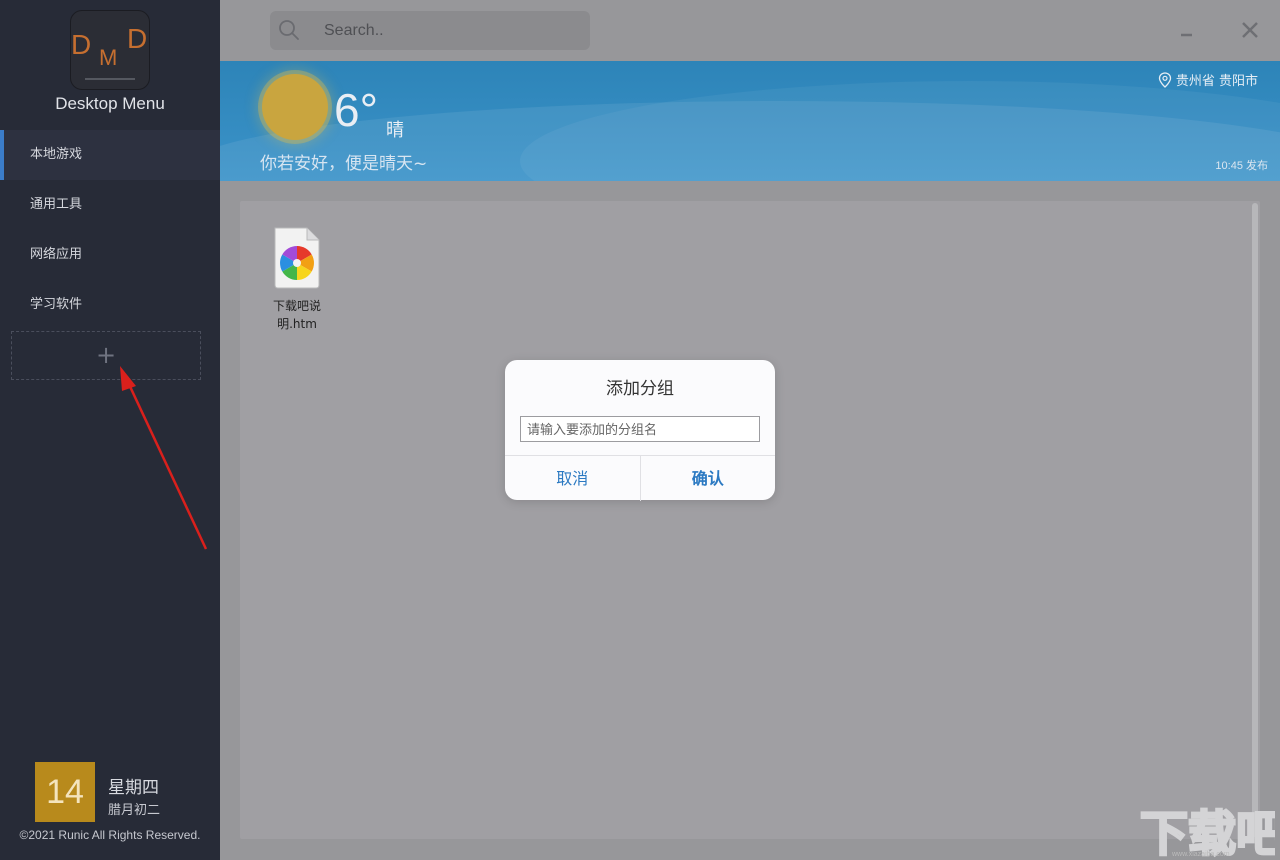 This screenshot has width=1280, height=860. What do you see at coordinates (296, 315) in the screenshot?
I see `file-name: 下载吧说明.htm` at bounding box center [296, 315].